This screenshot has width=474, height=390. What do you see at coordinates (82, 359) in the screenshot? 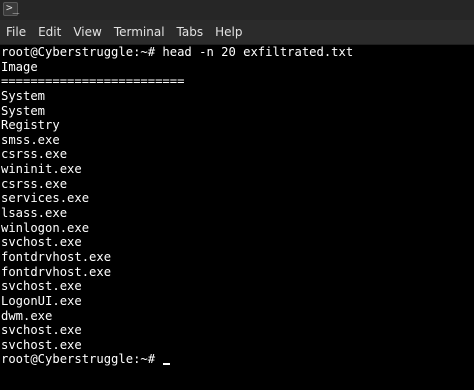
I see `shell-prompt: root@Cyberstruggle:~#` at bounding box center [82, 359].